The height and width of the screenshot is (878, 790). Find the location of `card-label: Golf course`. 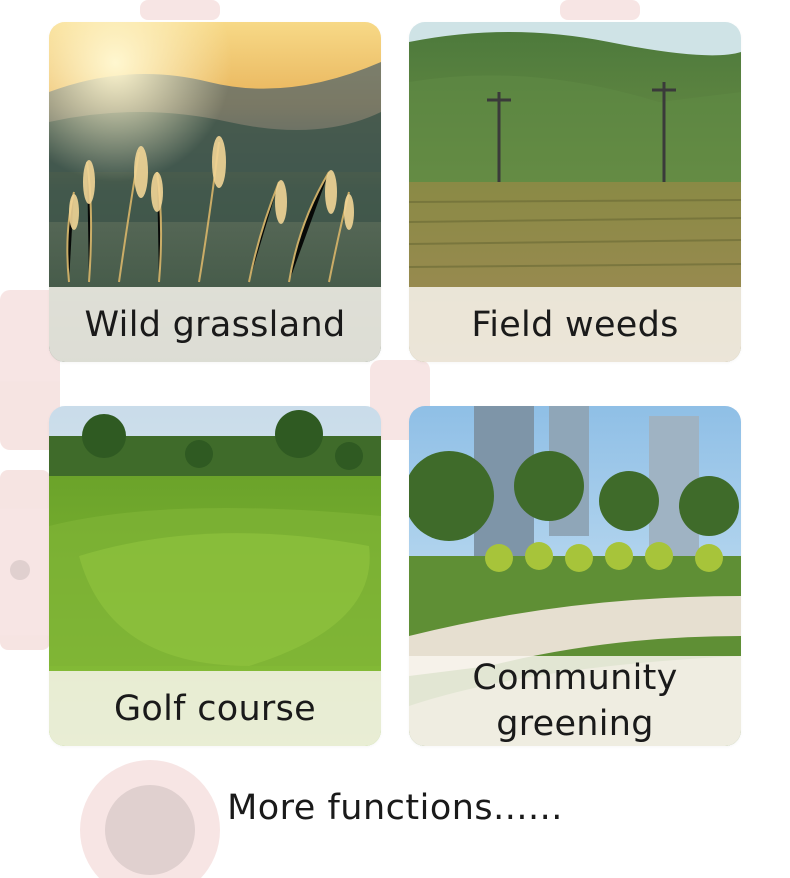

card-label: Golf course is located at coordinates (214, 708).